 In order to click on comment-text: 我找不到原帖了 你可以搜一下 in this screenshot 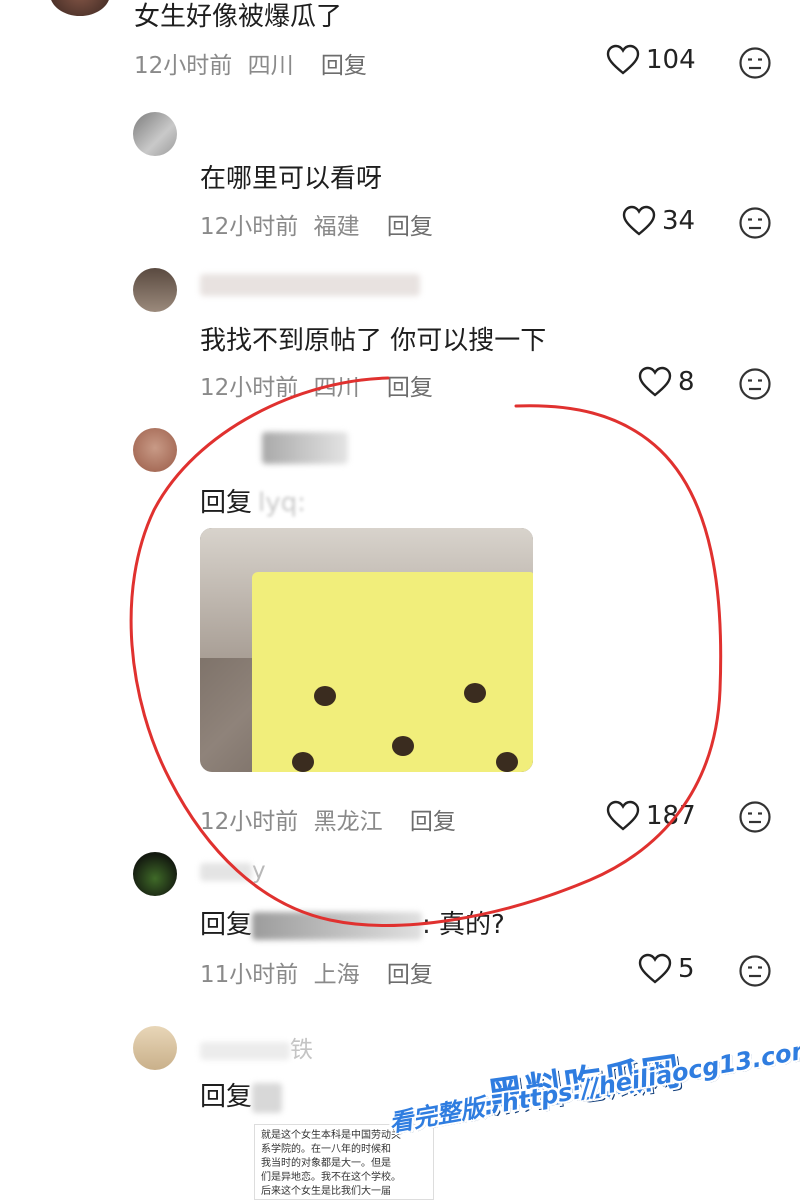, I will do `click(373, 341)`.